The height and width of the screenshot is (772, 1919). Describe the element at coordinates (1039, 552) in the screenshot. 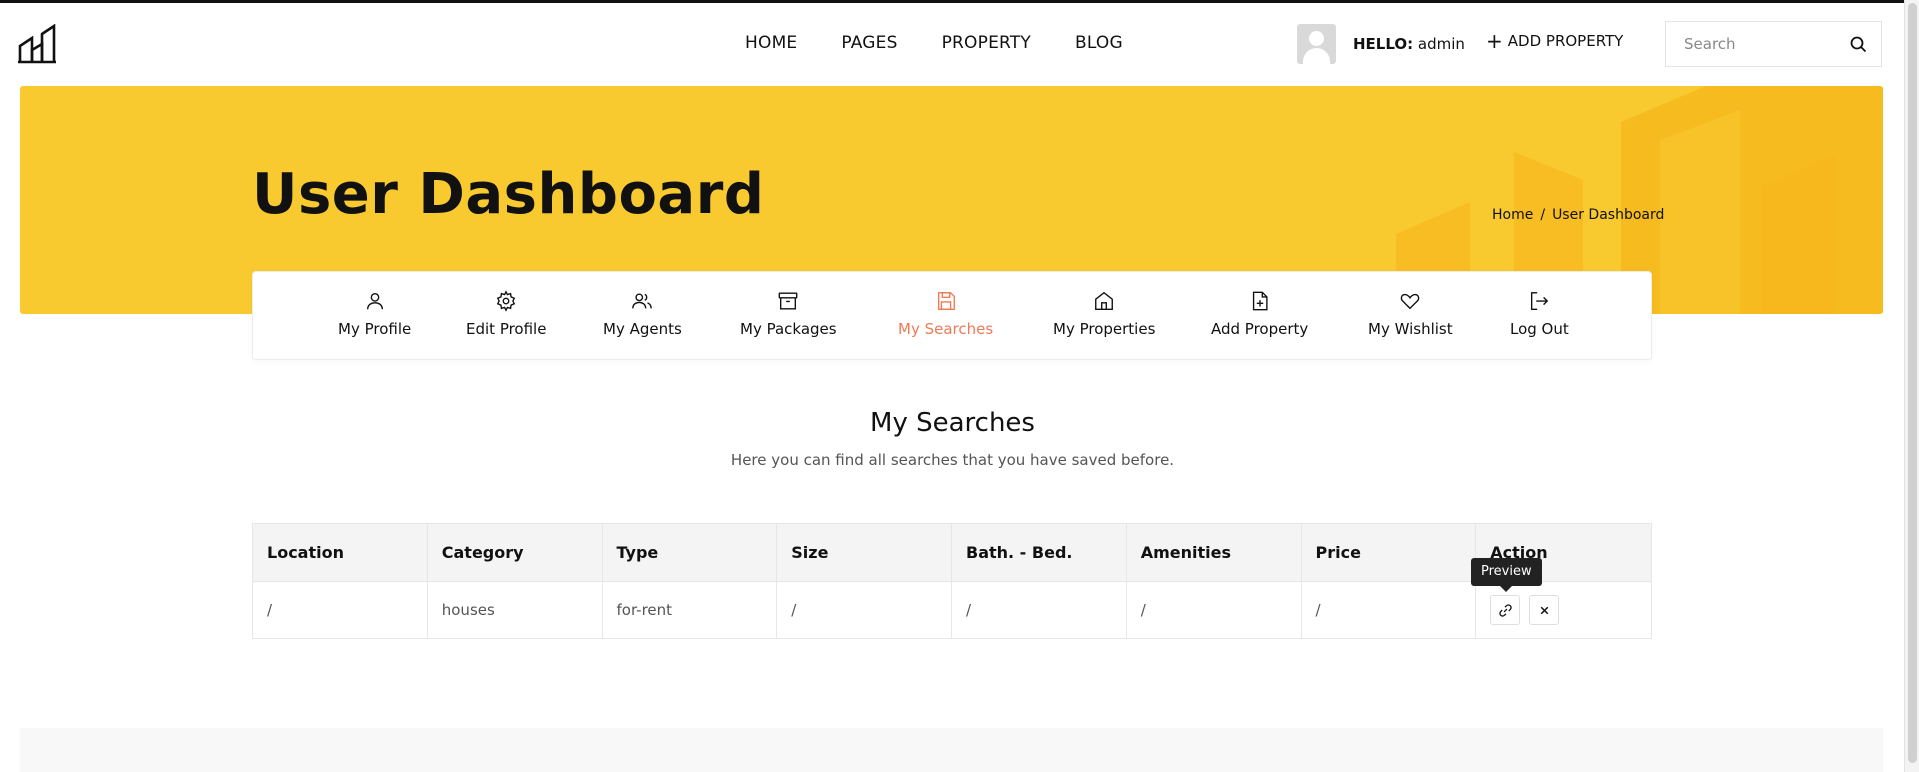

I see `header-bath-bed: Bath. - Bed.` at that location.